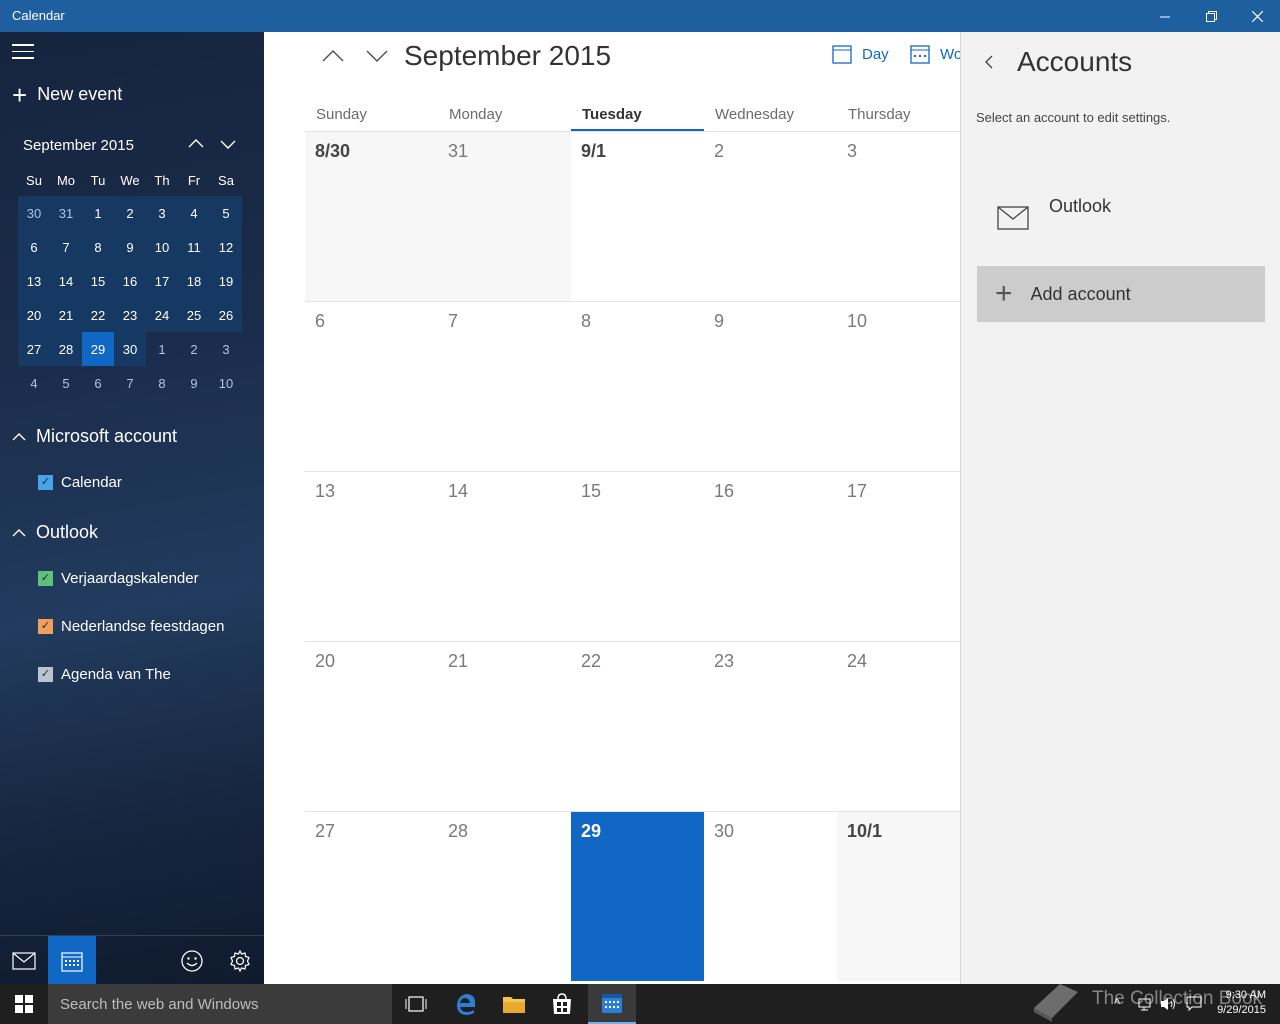 Image resolution: width=1280 pixels, height=1024 pixels. What do you see at coordinates (67, 95) in the screenshot?
I see `new-event-button: + New event` at bounding box center [67, 95].